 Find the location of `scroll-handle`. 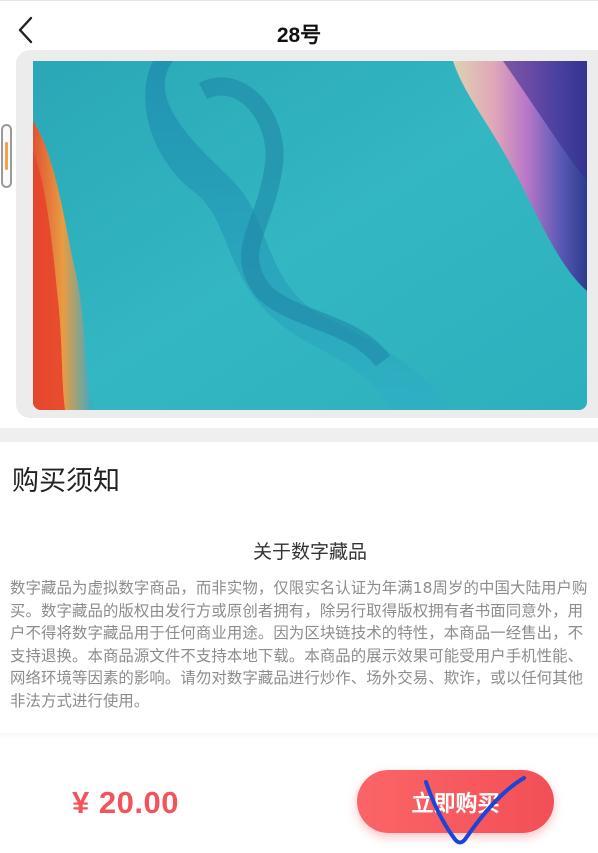

scroll-handle is located at coordinates (6, 156).